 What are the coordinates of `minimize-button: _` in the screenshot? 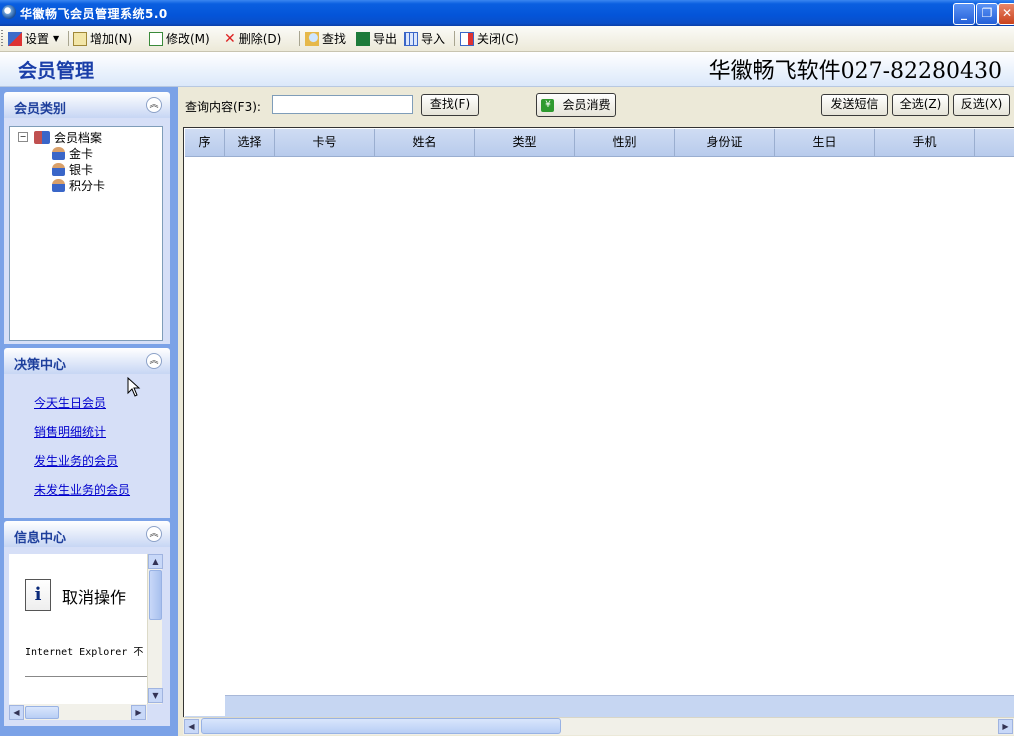 It's located at (964, 14).